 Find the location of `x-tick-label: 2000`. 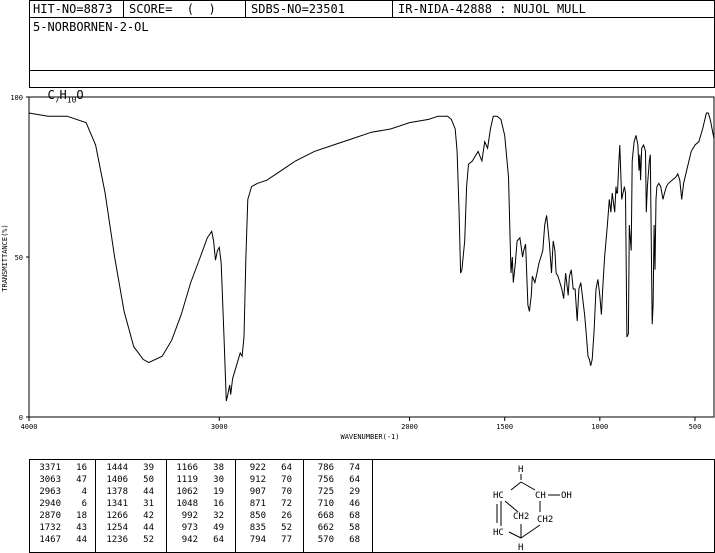

x-tick-label: 2000 is located at coordinates (409, 427).